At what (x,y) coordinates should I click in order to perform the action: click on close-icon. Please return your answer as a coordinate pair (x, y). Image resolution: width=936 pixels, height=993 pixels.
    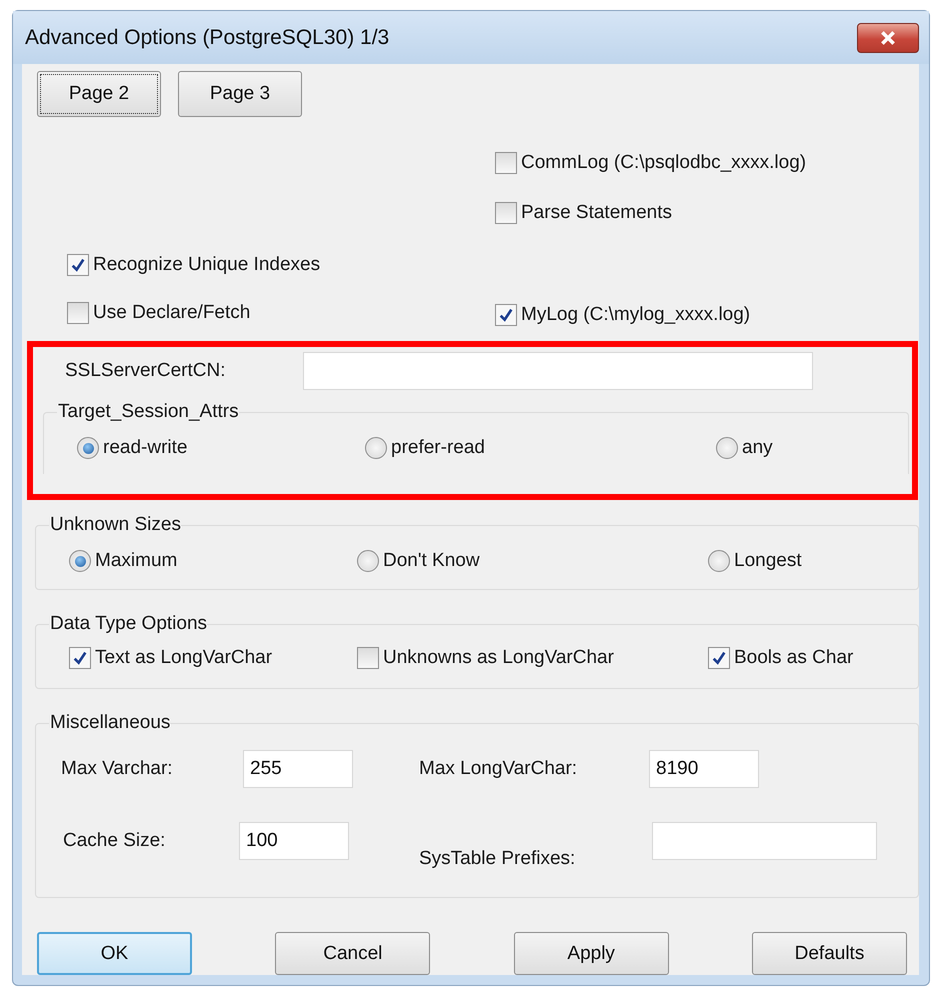
    Looking at the image, I should click on (888, 37).